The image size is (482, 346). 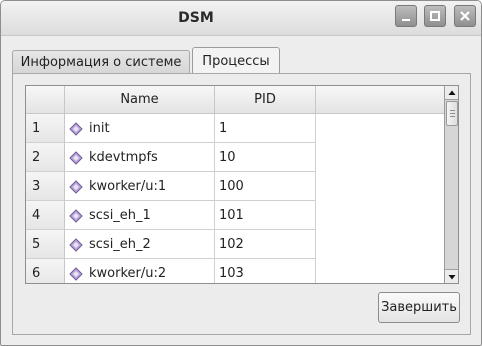 I want to click on scroll-up-button, so click(x=451, y=93).